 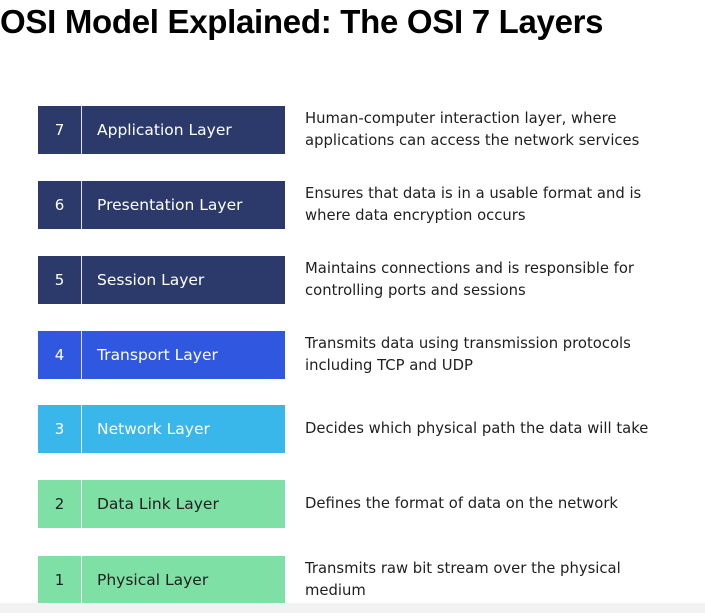 I want to click on bottom-strip, so click(x=352, y=608).